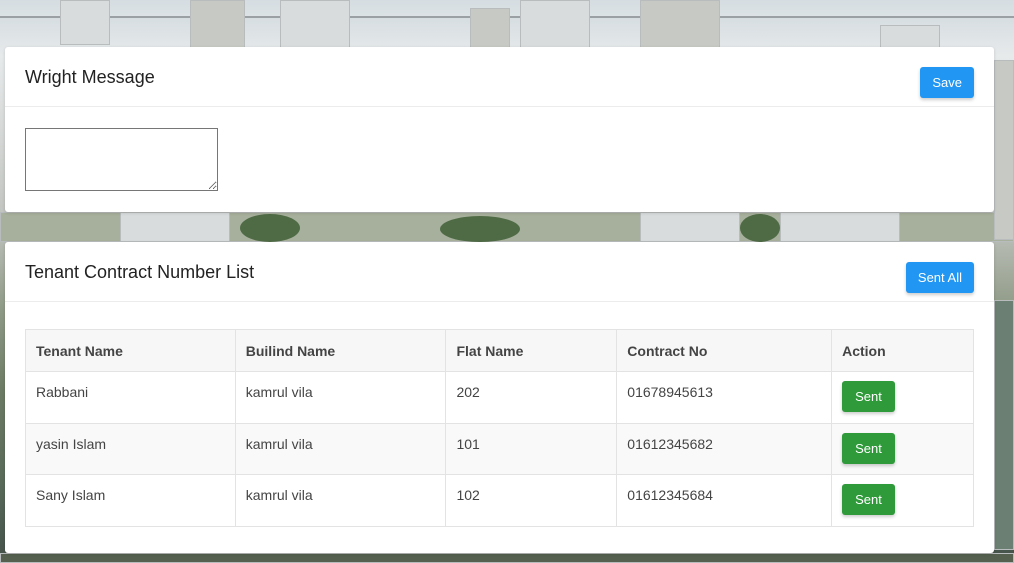 The height and width of the screenshot is (563, 1014). What do you see at coordinates (902, 350) in the screenshot?
I see `column-header-action: Action` at bounding box center [902, 350].